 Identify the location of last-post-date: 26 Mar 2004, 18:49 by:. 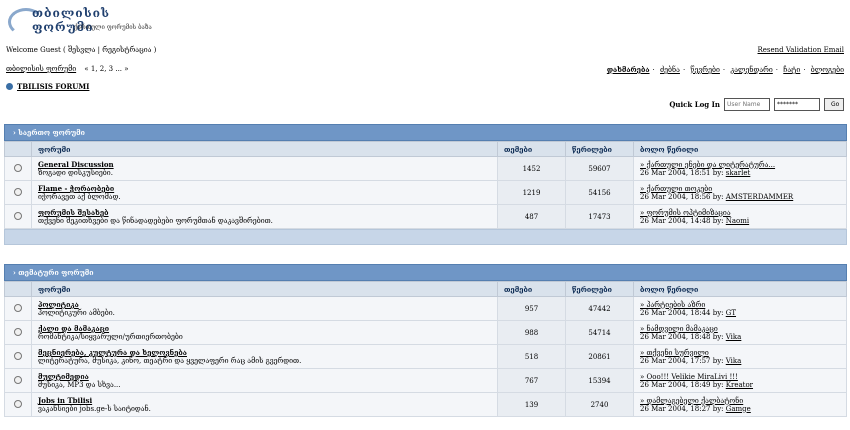
(682, 384).